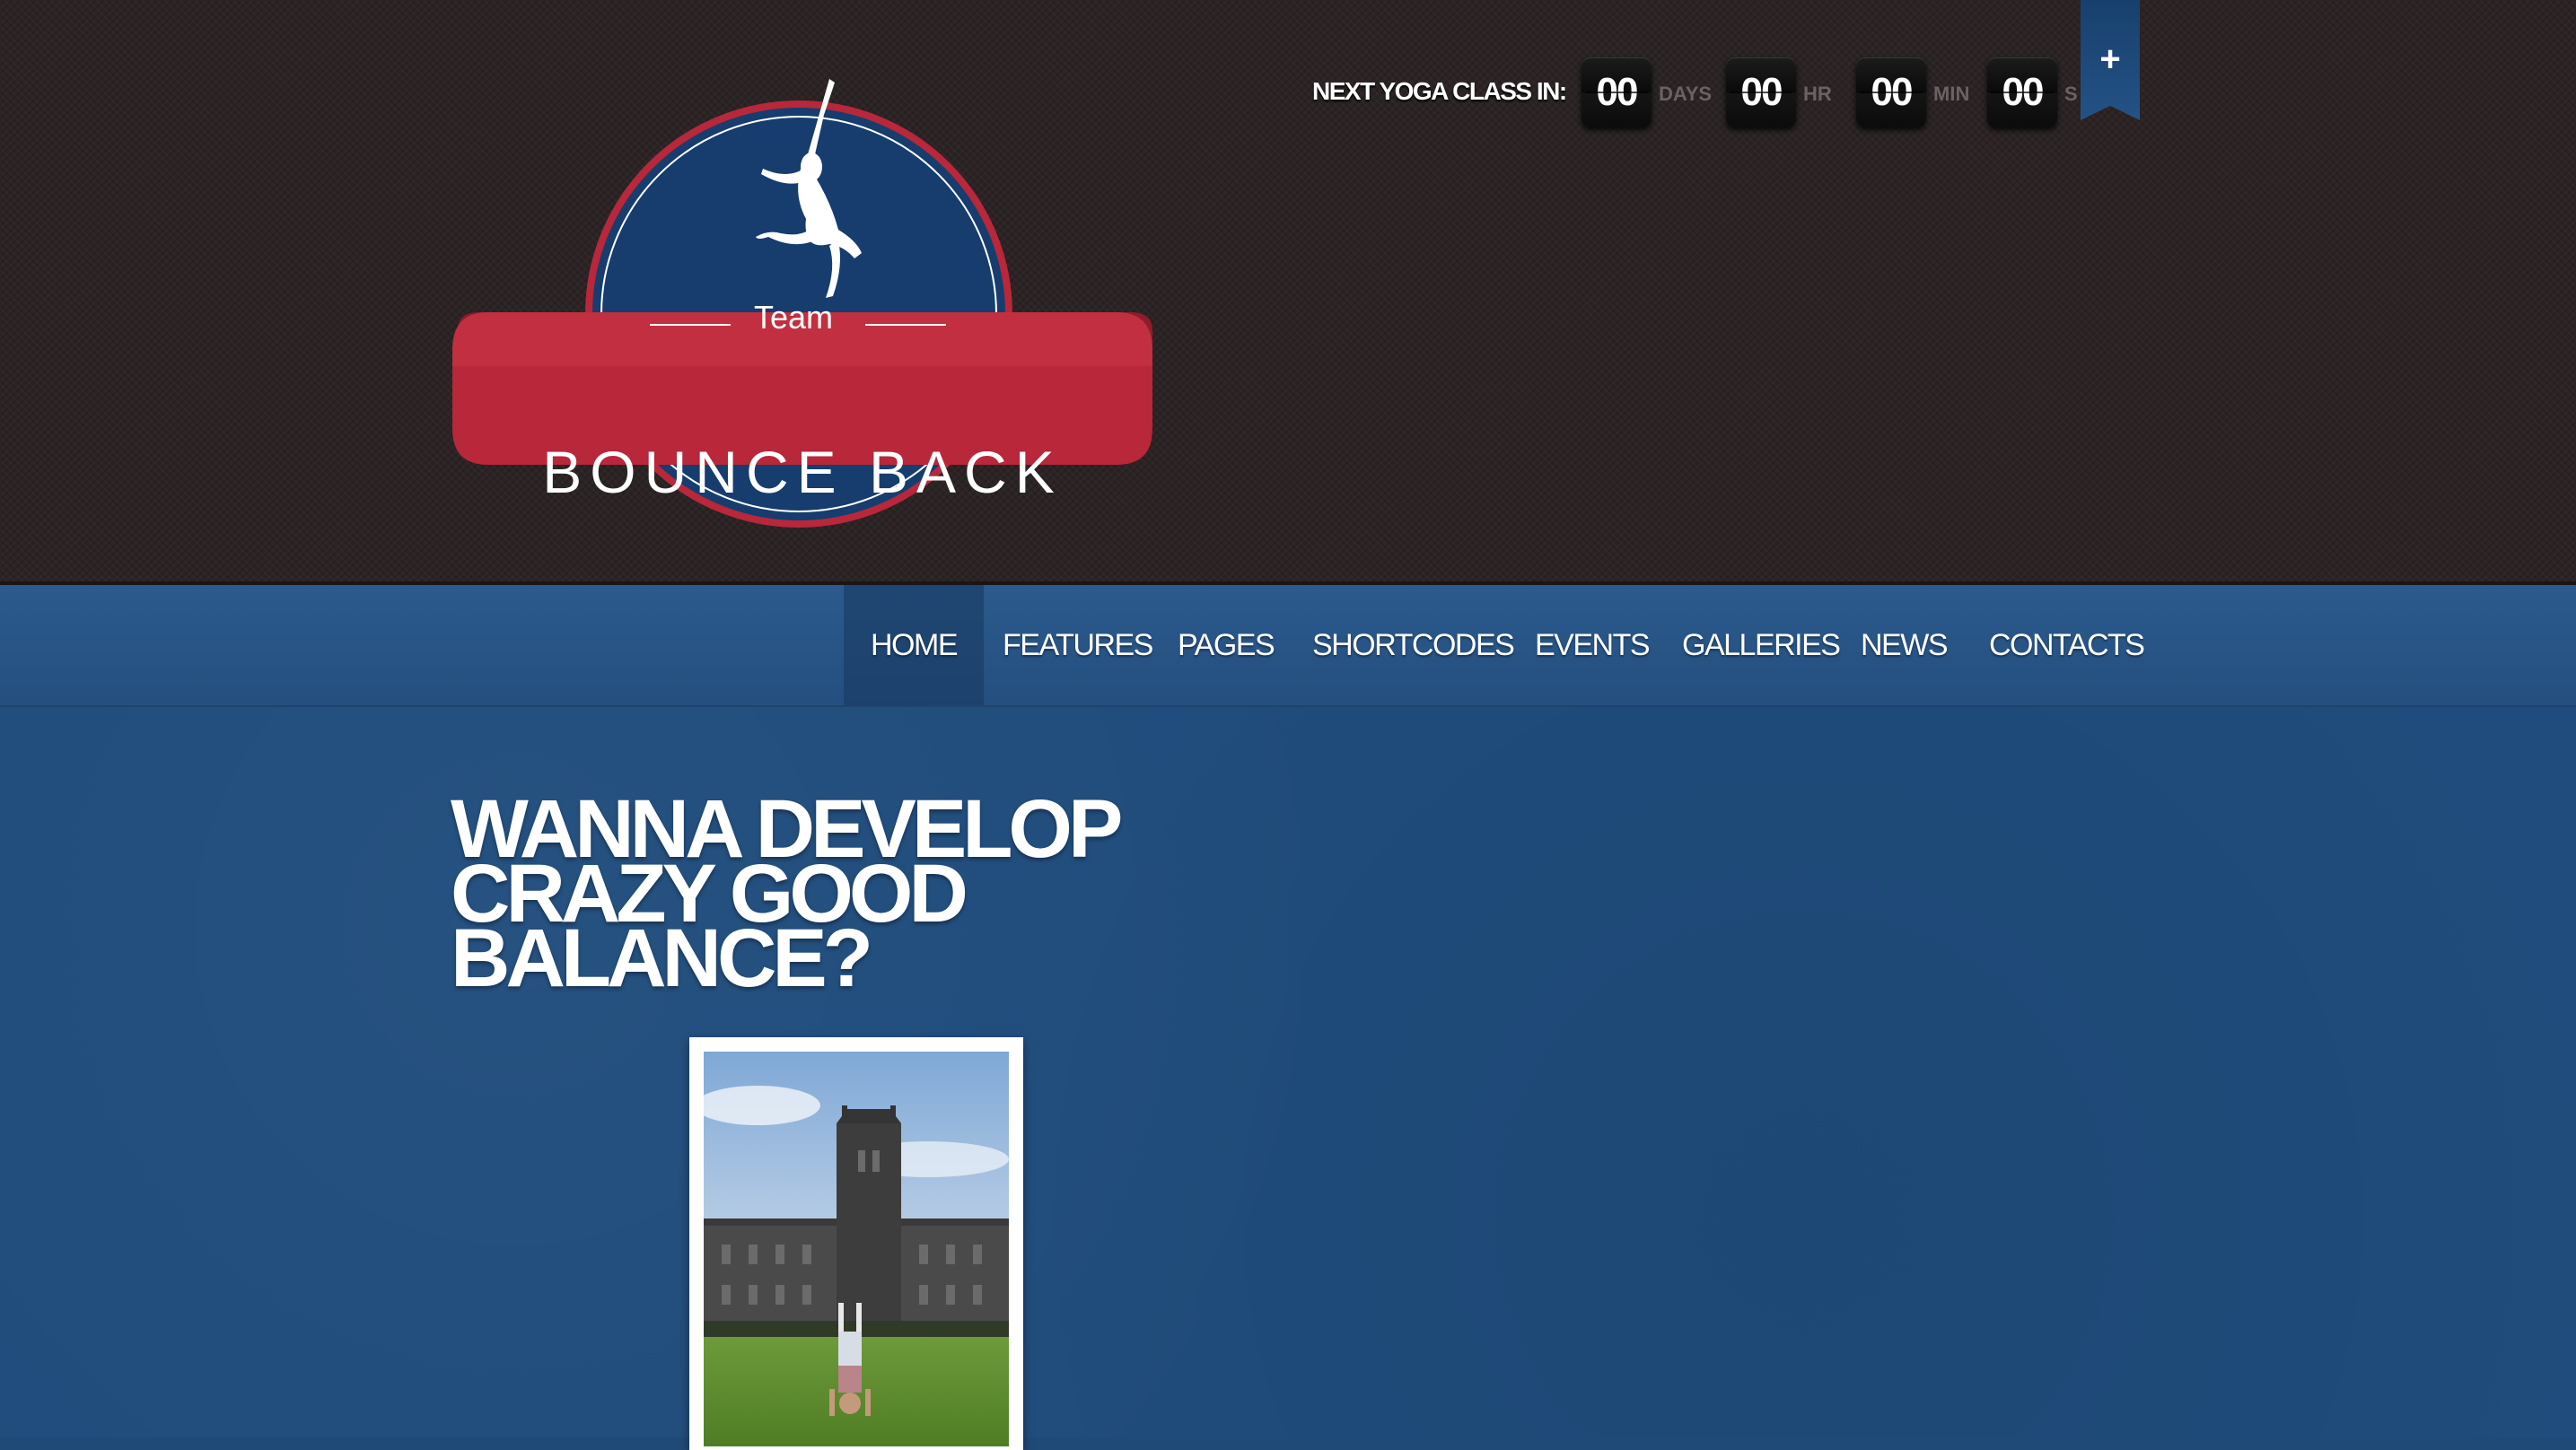 The image size is (2576, 1450). I want to click on countdown-days: 00, so click(1617, 92).